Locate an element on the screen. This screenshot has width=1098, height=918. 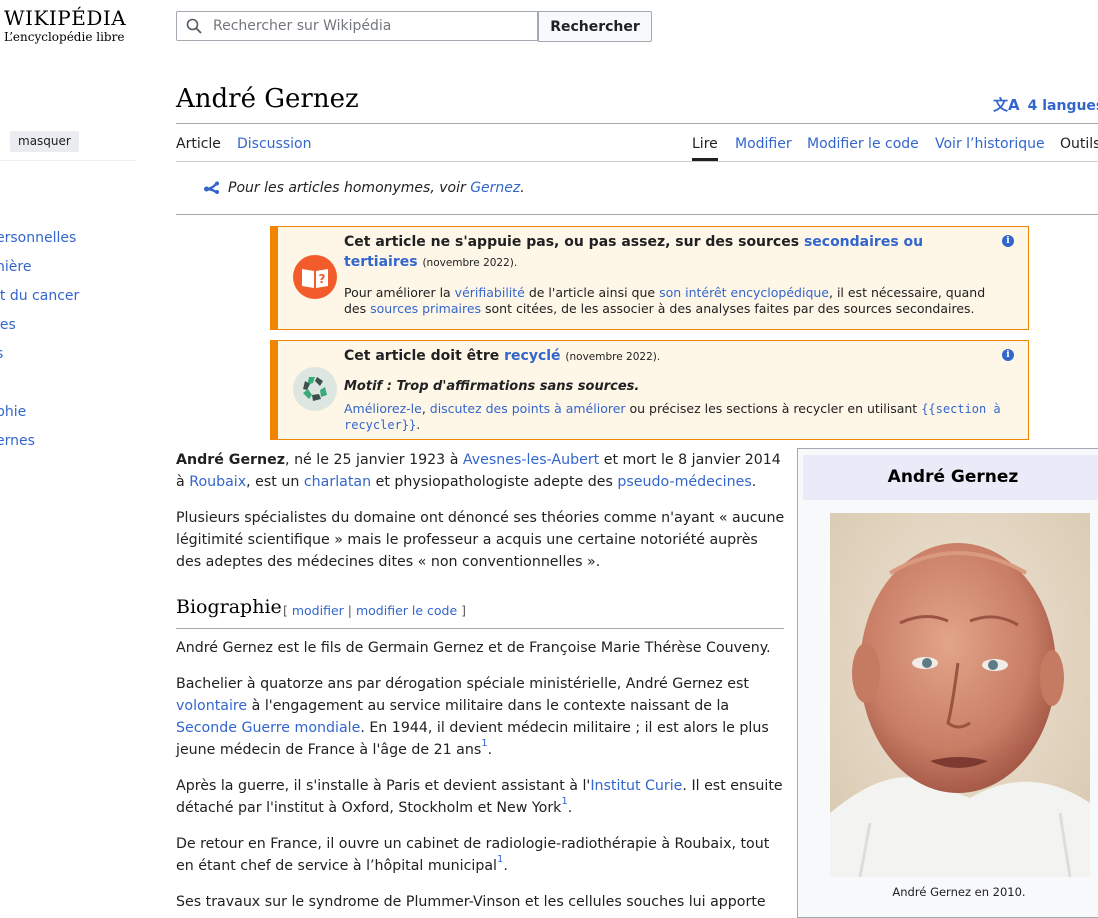
infobox-title: André Gernez is located at coordinates (950, 477).